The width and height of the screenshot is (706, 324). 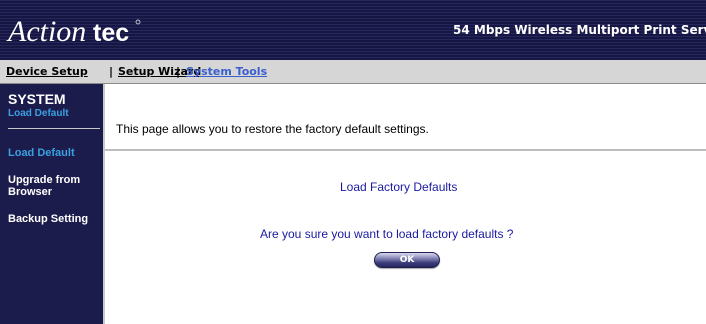 I want to click on content-divider, so click(x=104, y=204).